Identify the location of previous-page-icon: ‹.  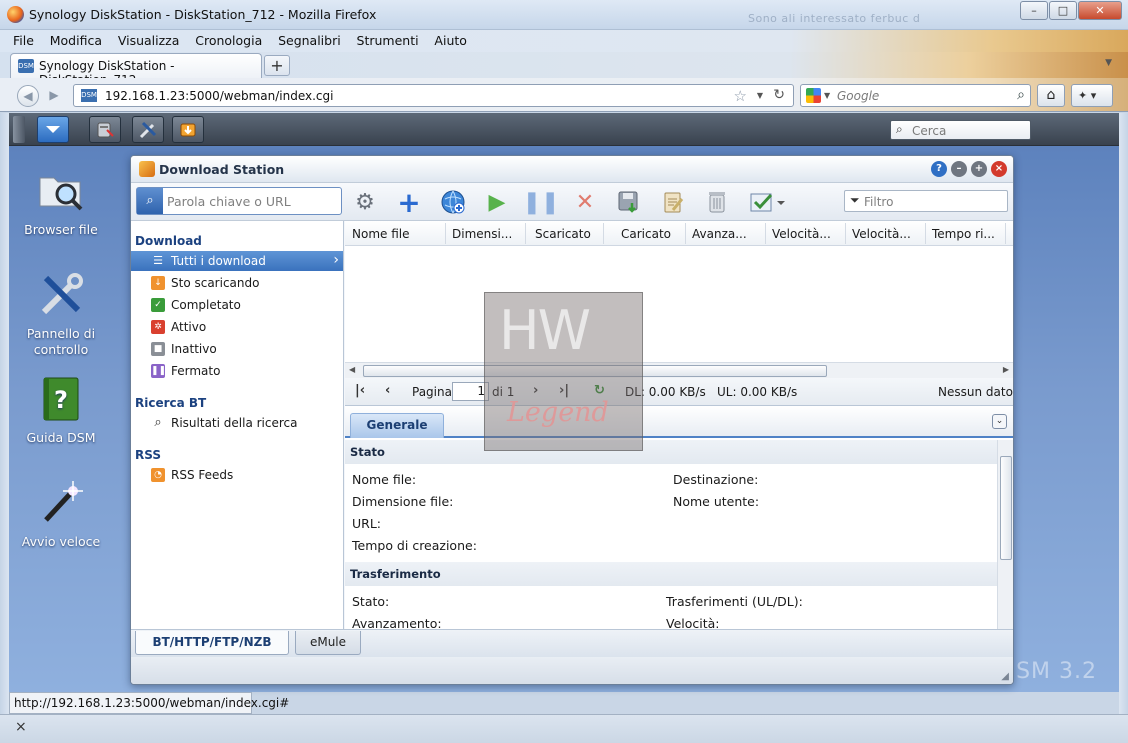
(387, 390).